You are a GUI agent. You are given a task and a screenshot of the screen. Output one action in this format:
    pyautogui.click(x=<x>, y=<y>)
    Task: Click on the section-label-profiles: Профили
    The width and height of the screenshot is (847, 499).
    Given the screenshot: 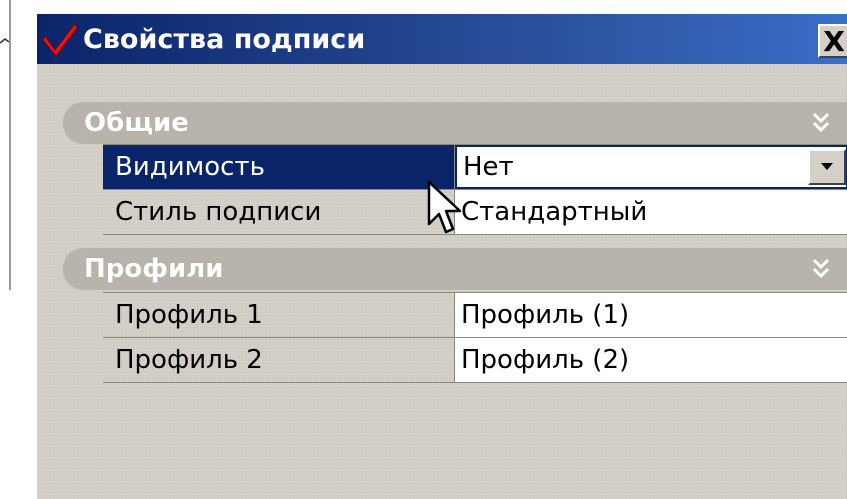 What is the action you would take?
    pyautogui.click(x=154, y=269)
    